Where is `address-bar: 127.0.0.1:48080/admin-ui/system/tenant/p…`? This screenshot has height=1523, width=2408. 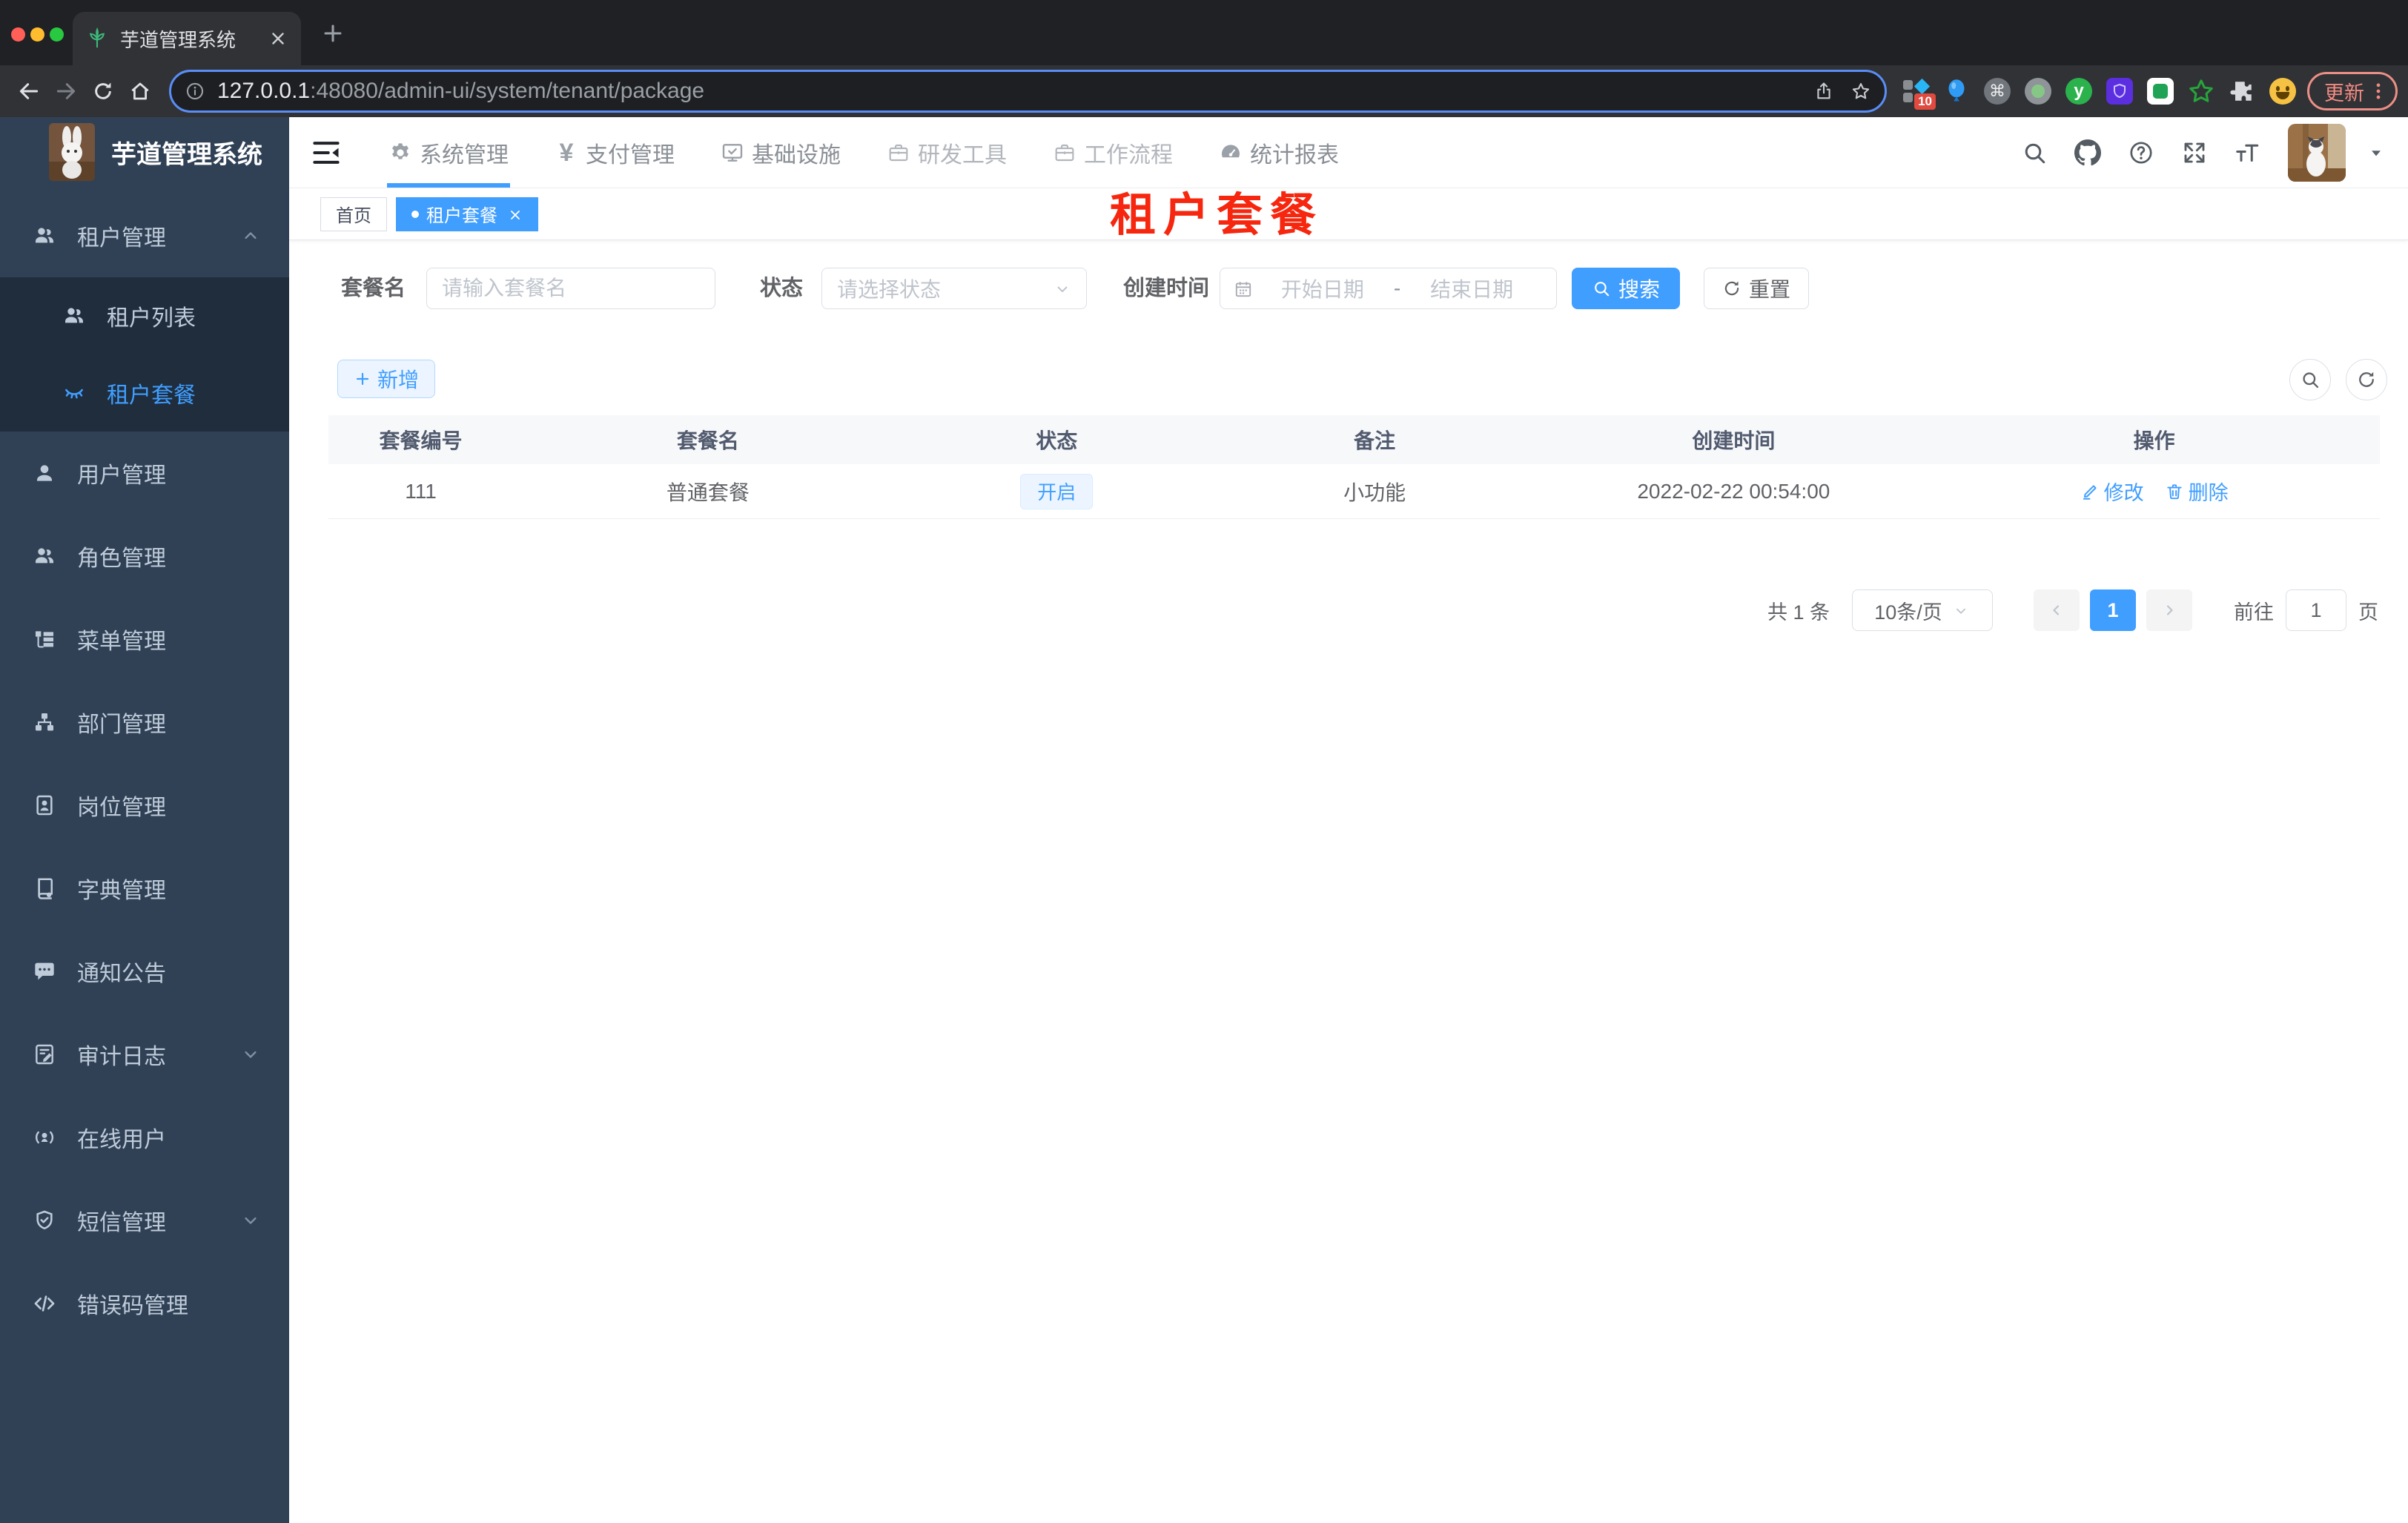
address-bar: 127.0.0.1:48080/admin-ui/system/tenant/p… is located at coordinates (1028, 91).